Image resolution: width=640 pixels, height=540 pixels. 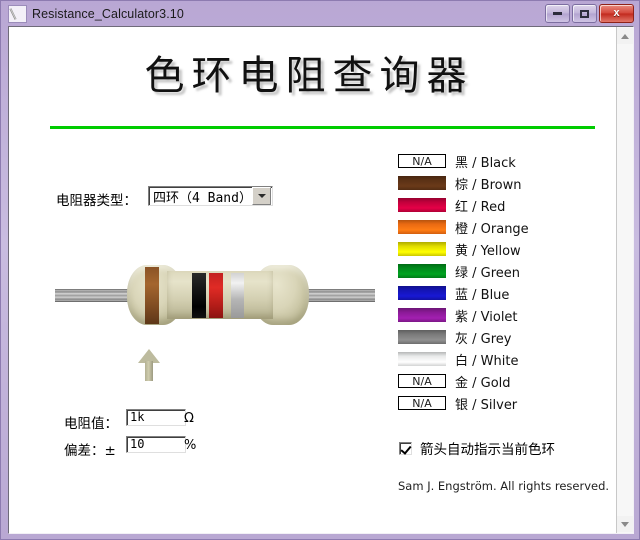 I want to click on legend-swatch-orange, so click(x=422, y=227).